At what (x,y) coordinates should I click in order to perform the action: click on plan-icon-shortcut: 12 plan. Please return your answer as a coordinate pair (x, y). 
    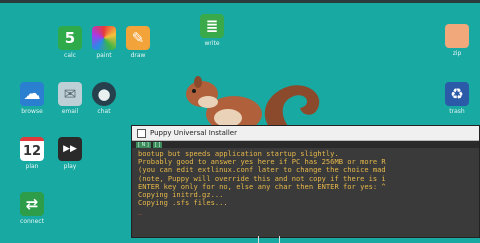
    Looking at the image, I should click on (32, 153).